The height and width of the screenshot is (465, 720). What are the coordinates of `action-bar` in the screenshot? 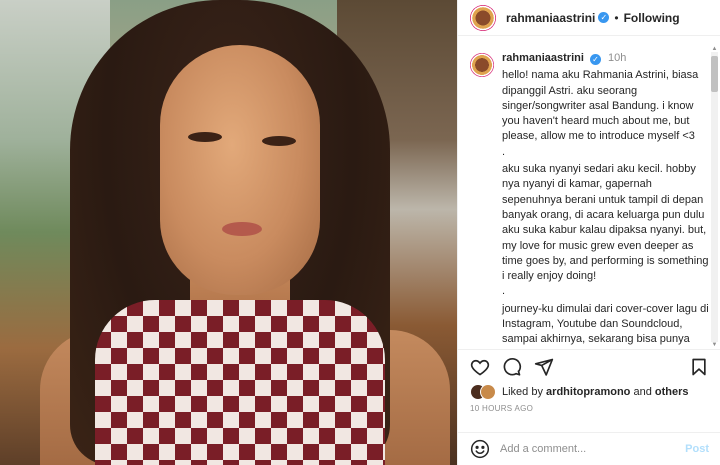 It's located at (589, 366).